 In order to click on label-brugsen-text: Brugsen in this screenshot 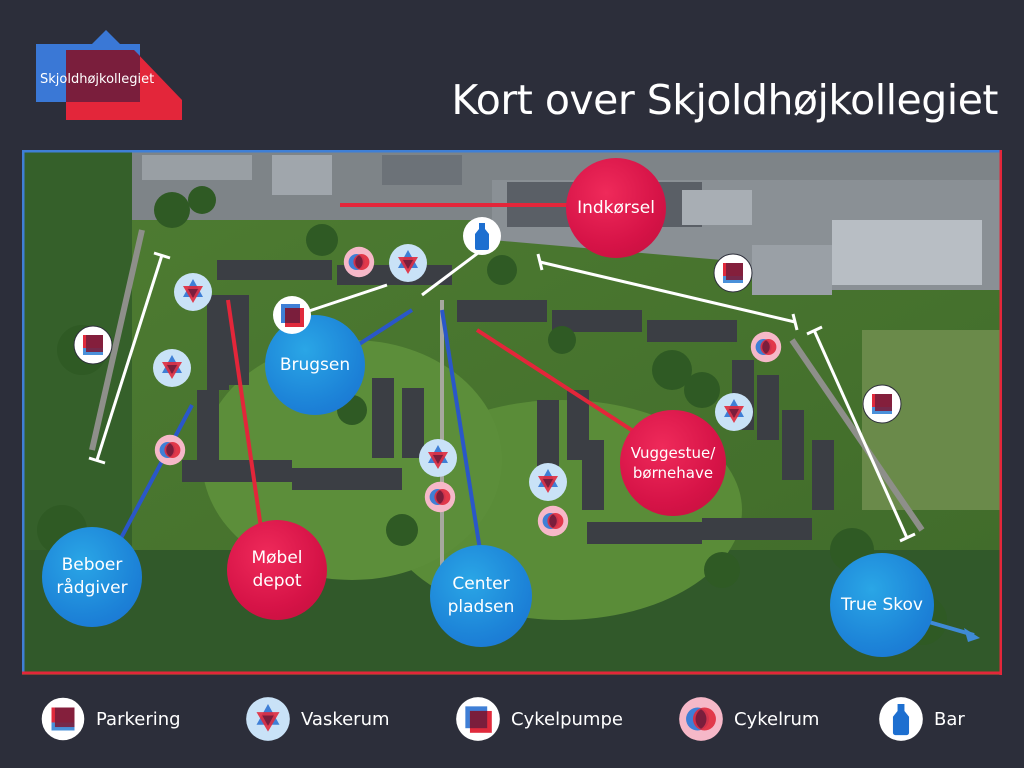, I will do `click(315, 364)`.